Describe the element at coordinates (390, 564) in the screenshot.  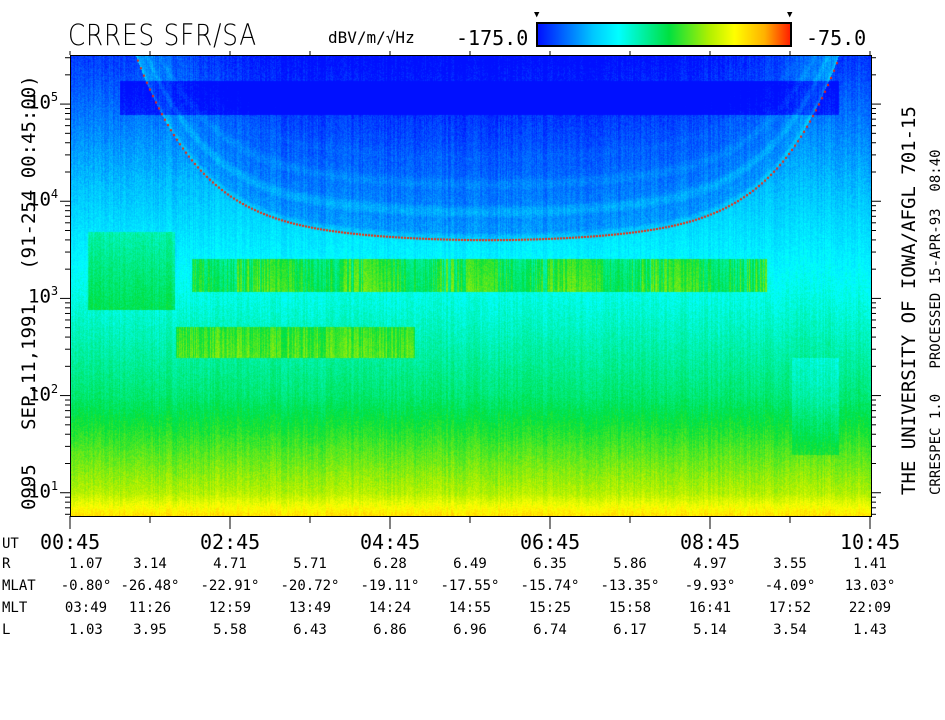
I see `ephemeris-cell: 6.28` at that location.